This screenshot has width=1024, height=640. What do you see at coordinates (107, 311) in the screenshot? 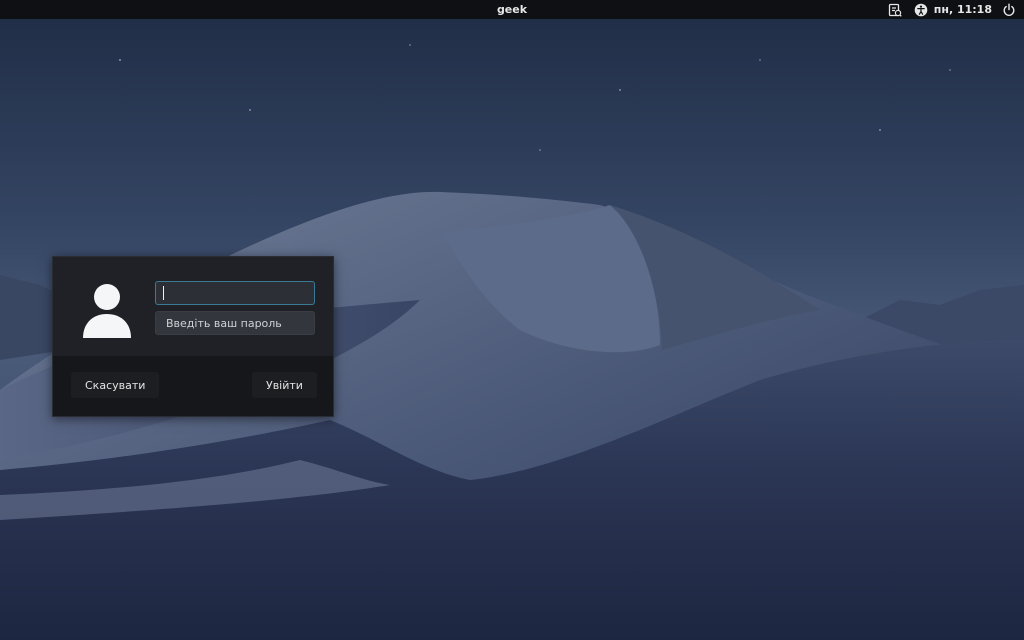
I see `user-avatar-icon` at bounding box center [107, 311].